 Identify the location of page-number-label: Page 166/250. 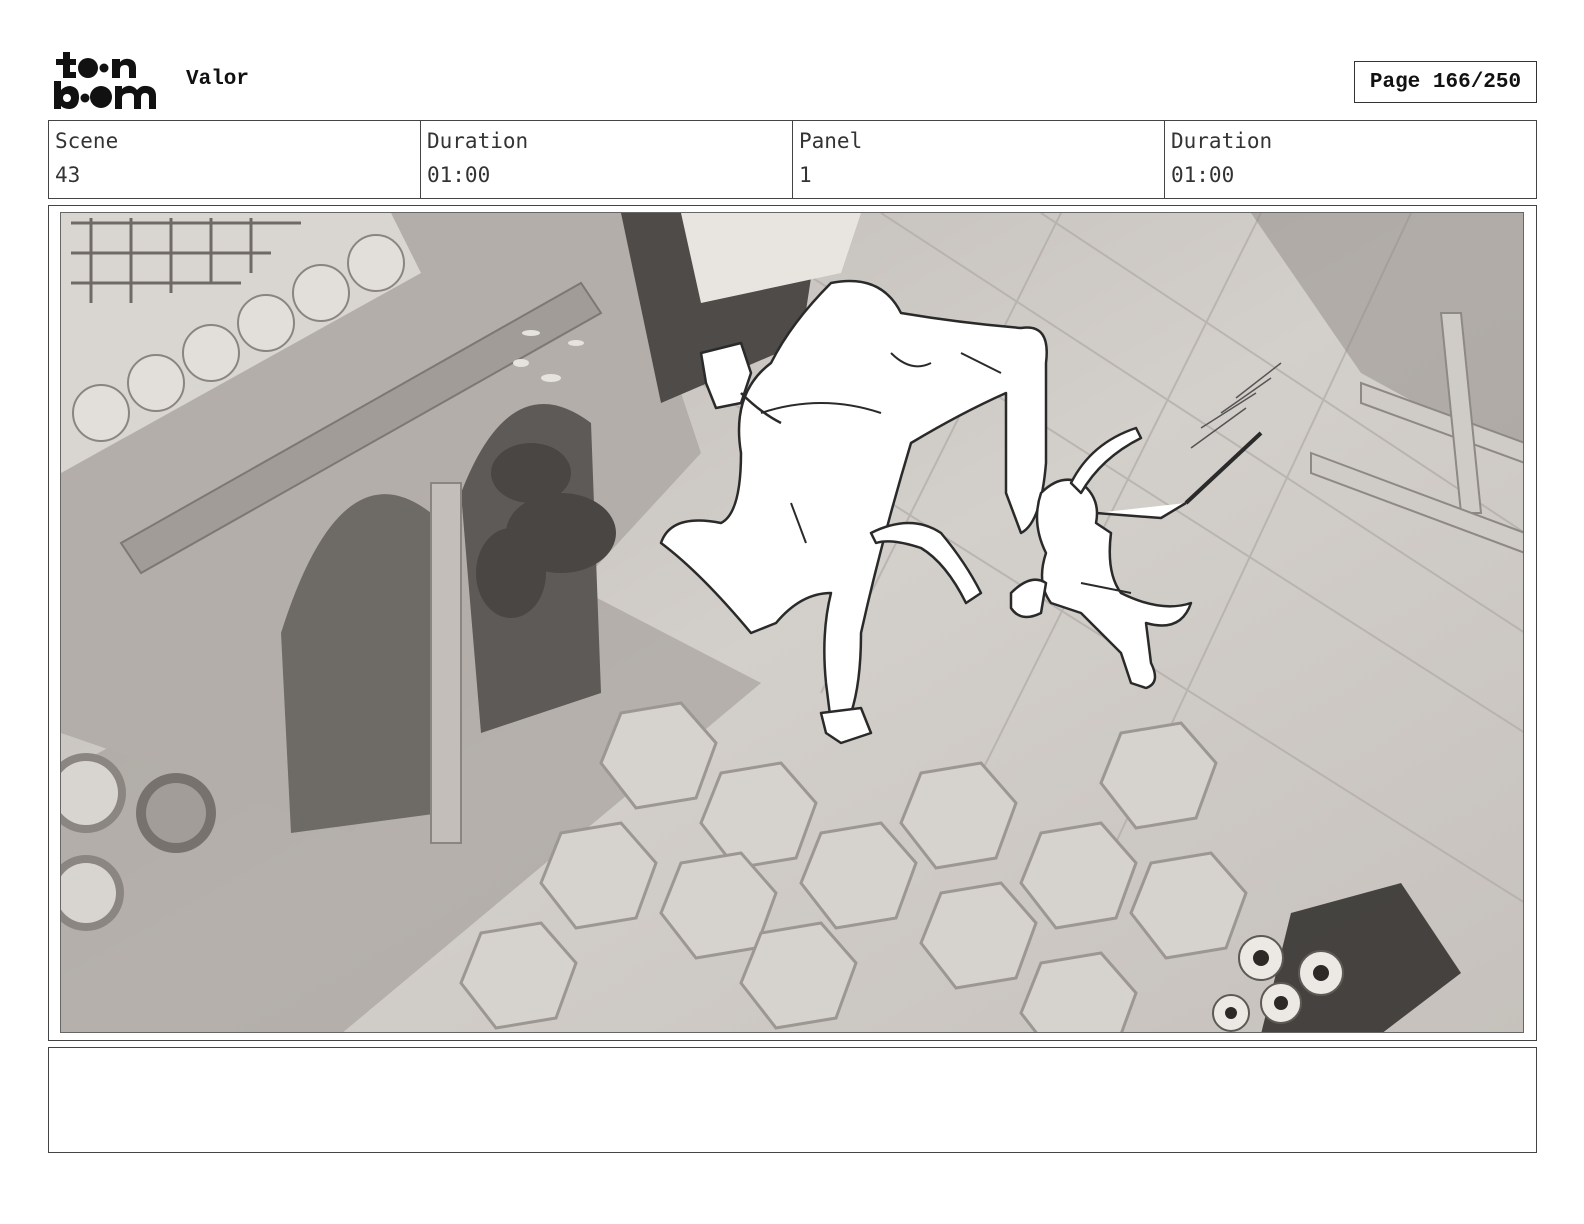
(1445, 82).